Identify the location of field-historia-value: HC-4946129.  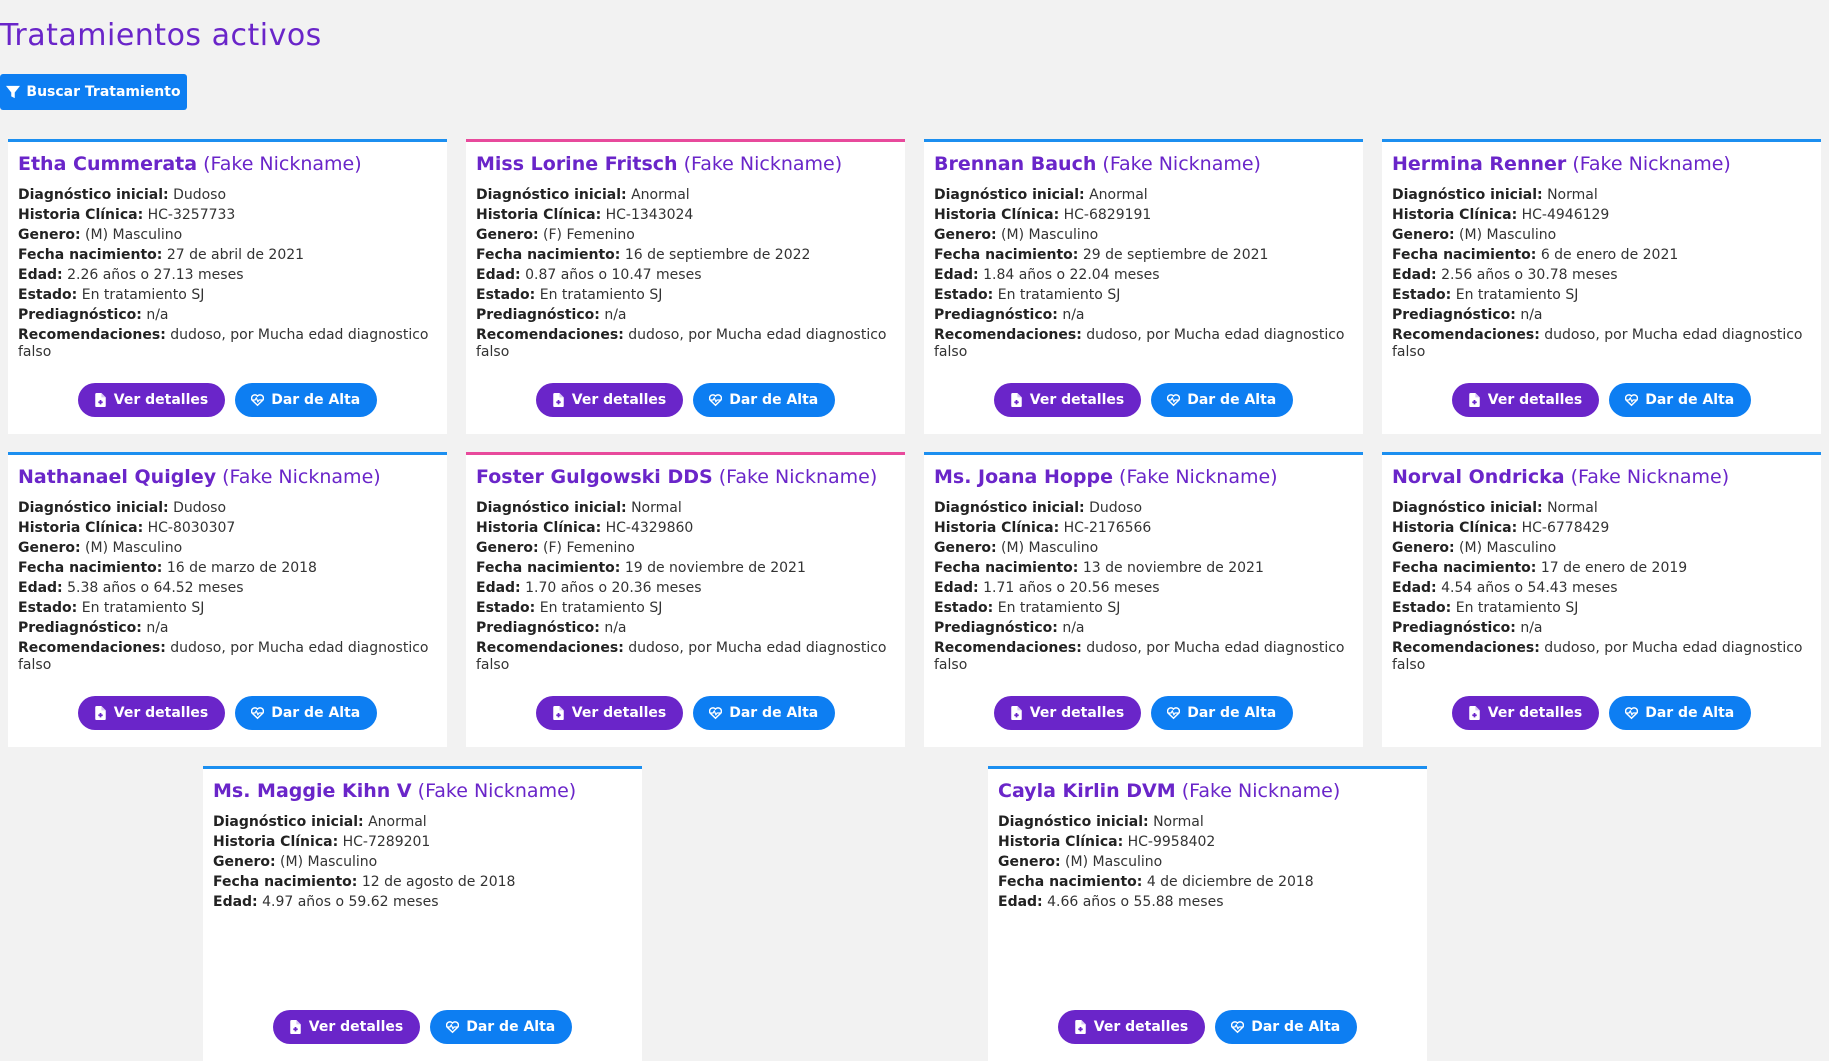
(1565, 215).